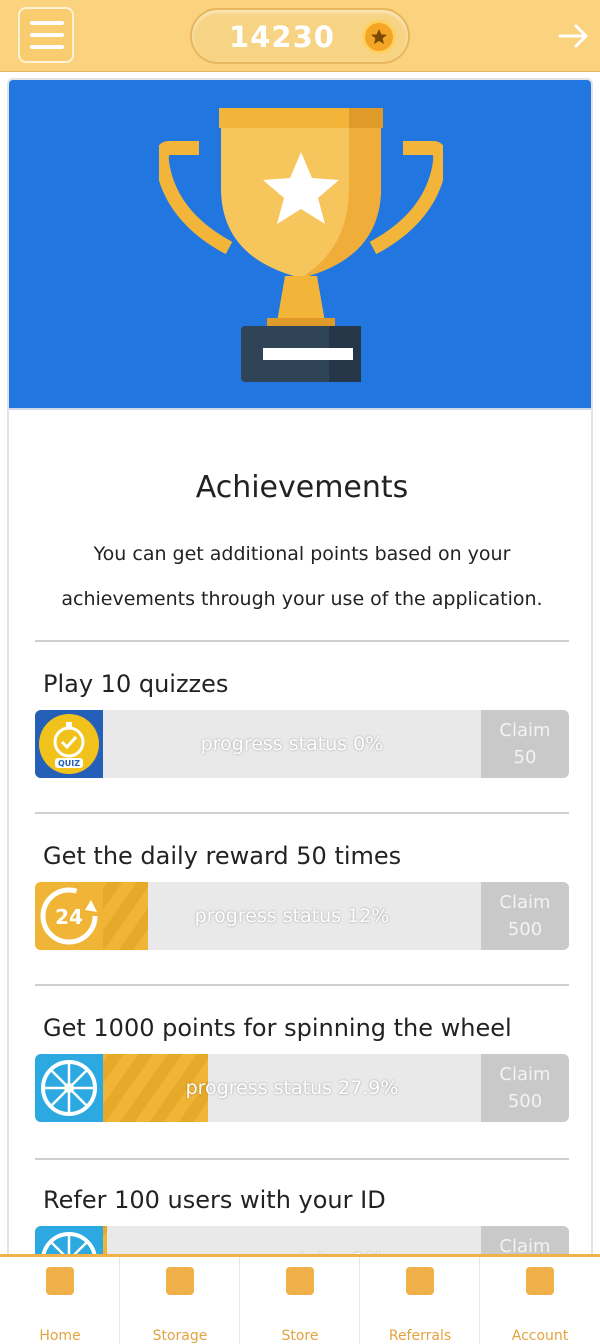 Image resolution: width=600 pixels, height=1344 pixels. Describe the element at coordinates (540, 1300) in the screenshot. I see `nav-account: Account` at that location.